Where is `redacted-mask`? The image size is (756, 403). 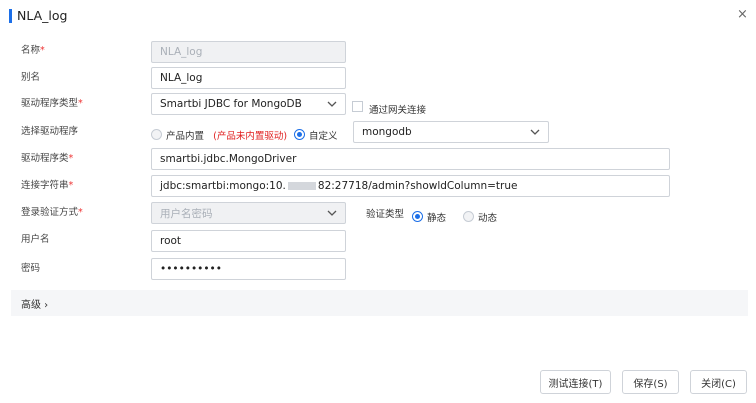
redacted-mask is located at coordinates (301, 186).